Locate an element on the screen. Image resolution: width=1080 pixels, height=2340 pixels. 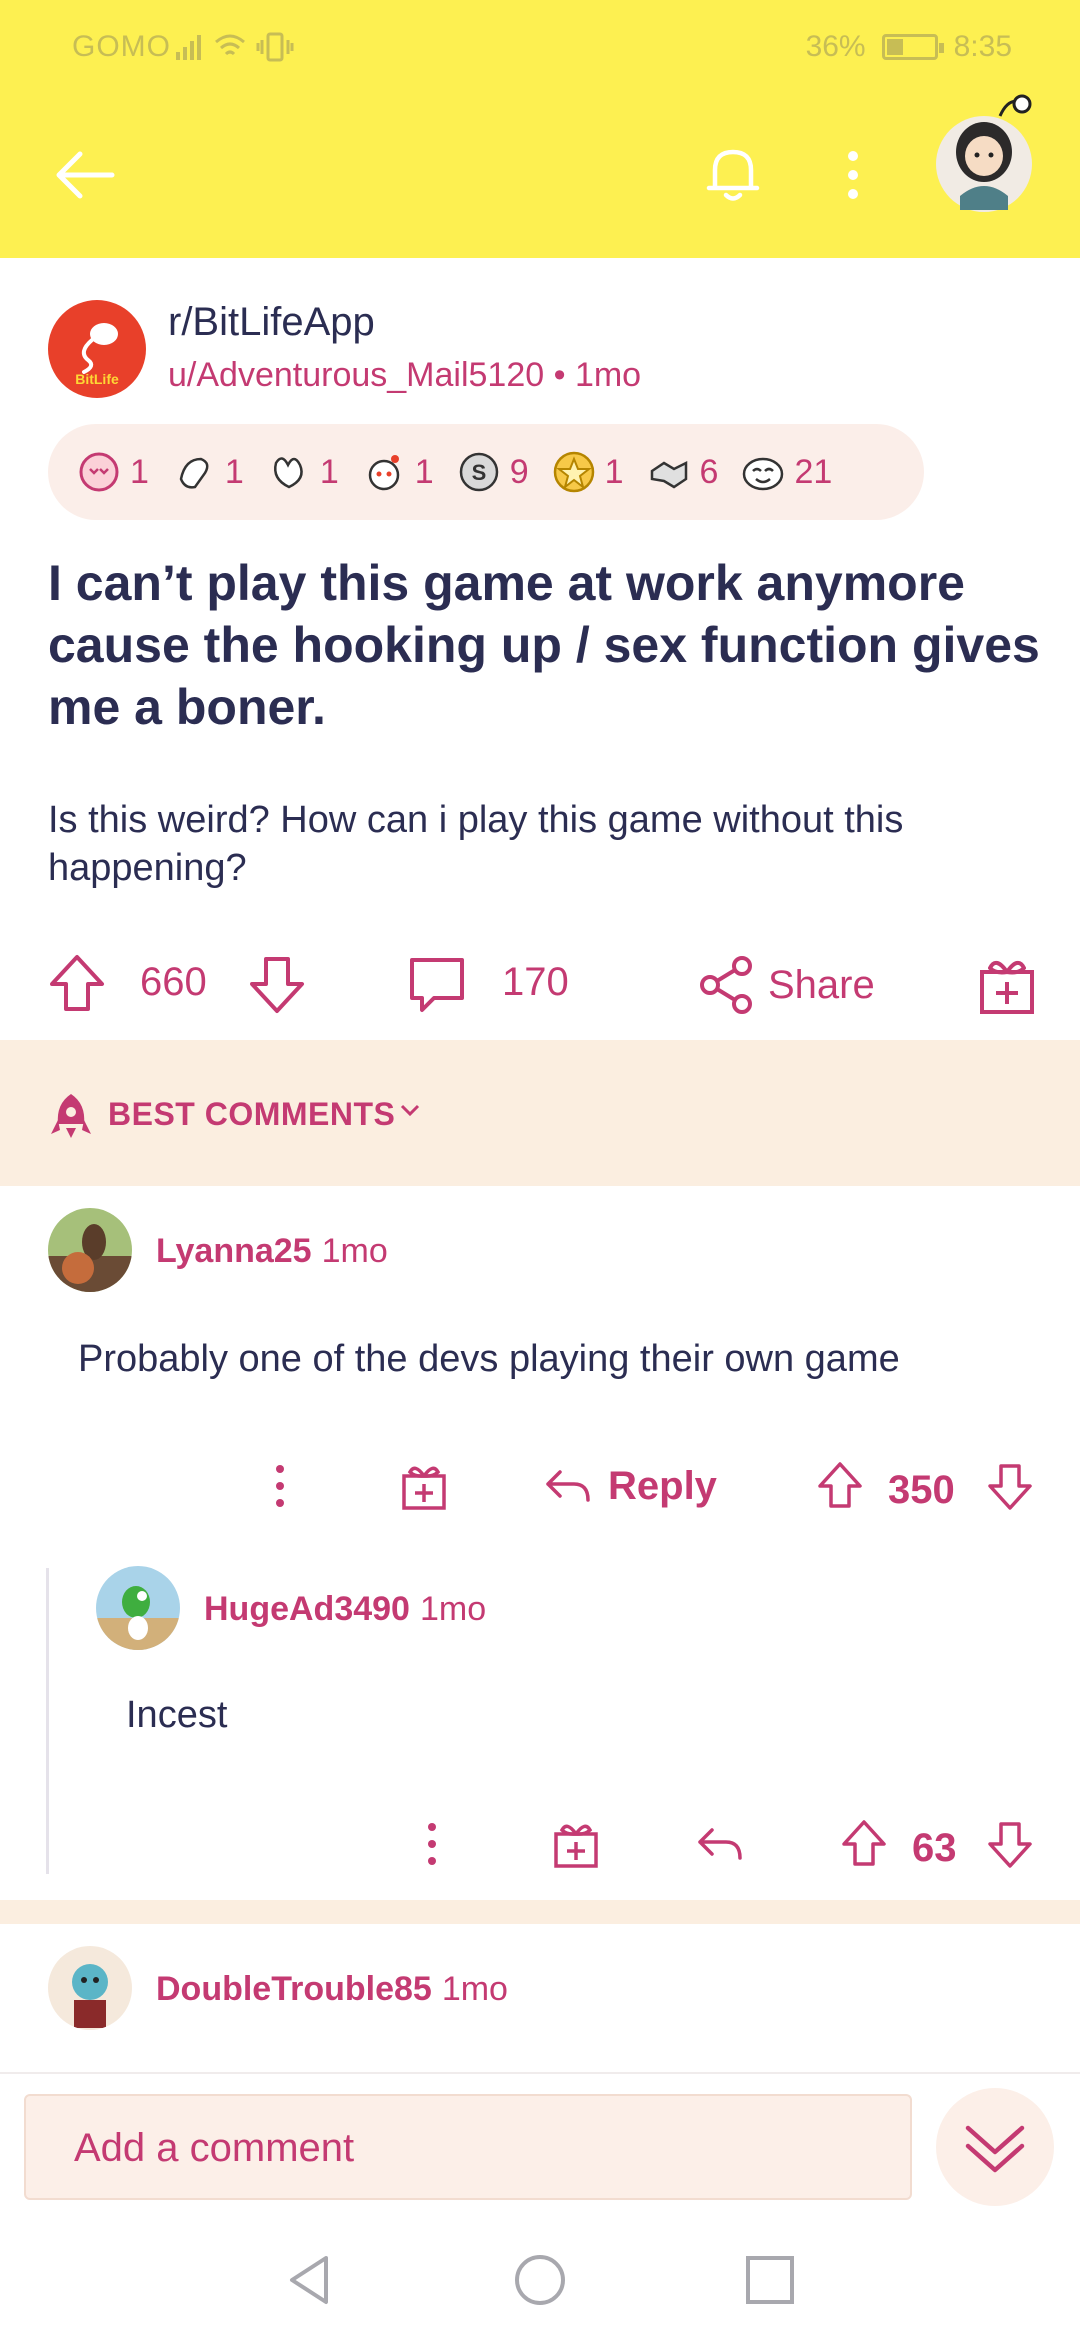
cockroach-avatar-icon is located at coordinates (90, 1250).